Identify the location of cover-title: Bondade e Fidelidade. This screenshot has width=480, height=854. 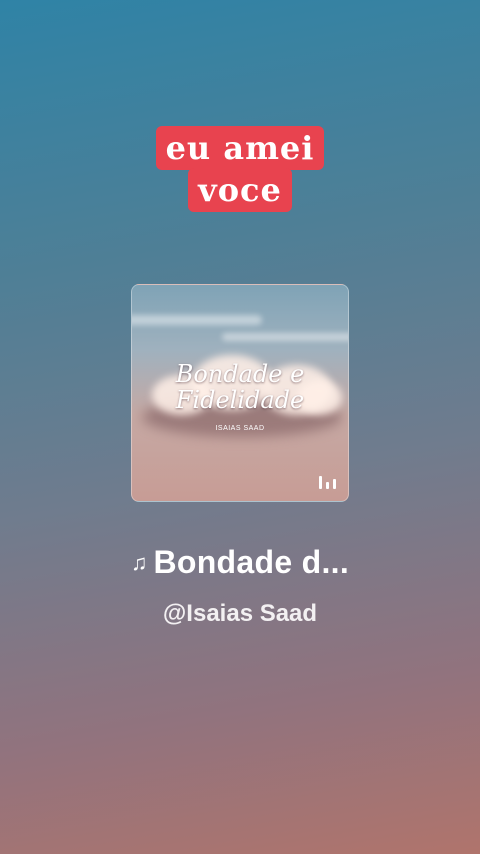
(240, 387).